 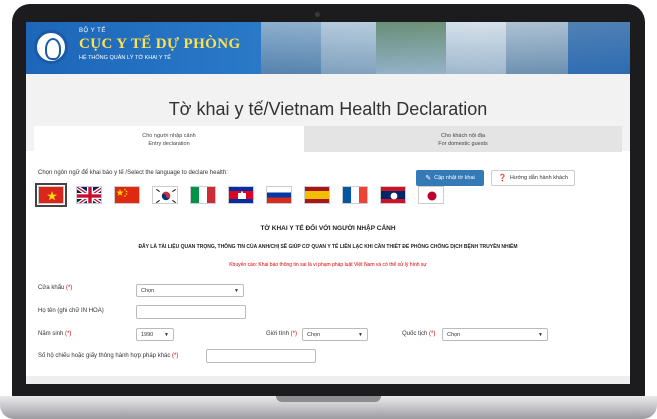 I want to click on nationality-label: Quốc tịch (*), so click(x=418, y=334).